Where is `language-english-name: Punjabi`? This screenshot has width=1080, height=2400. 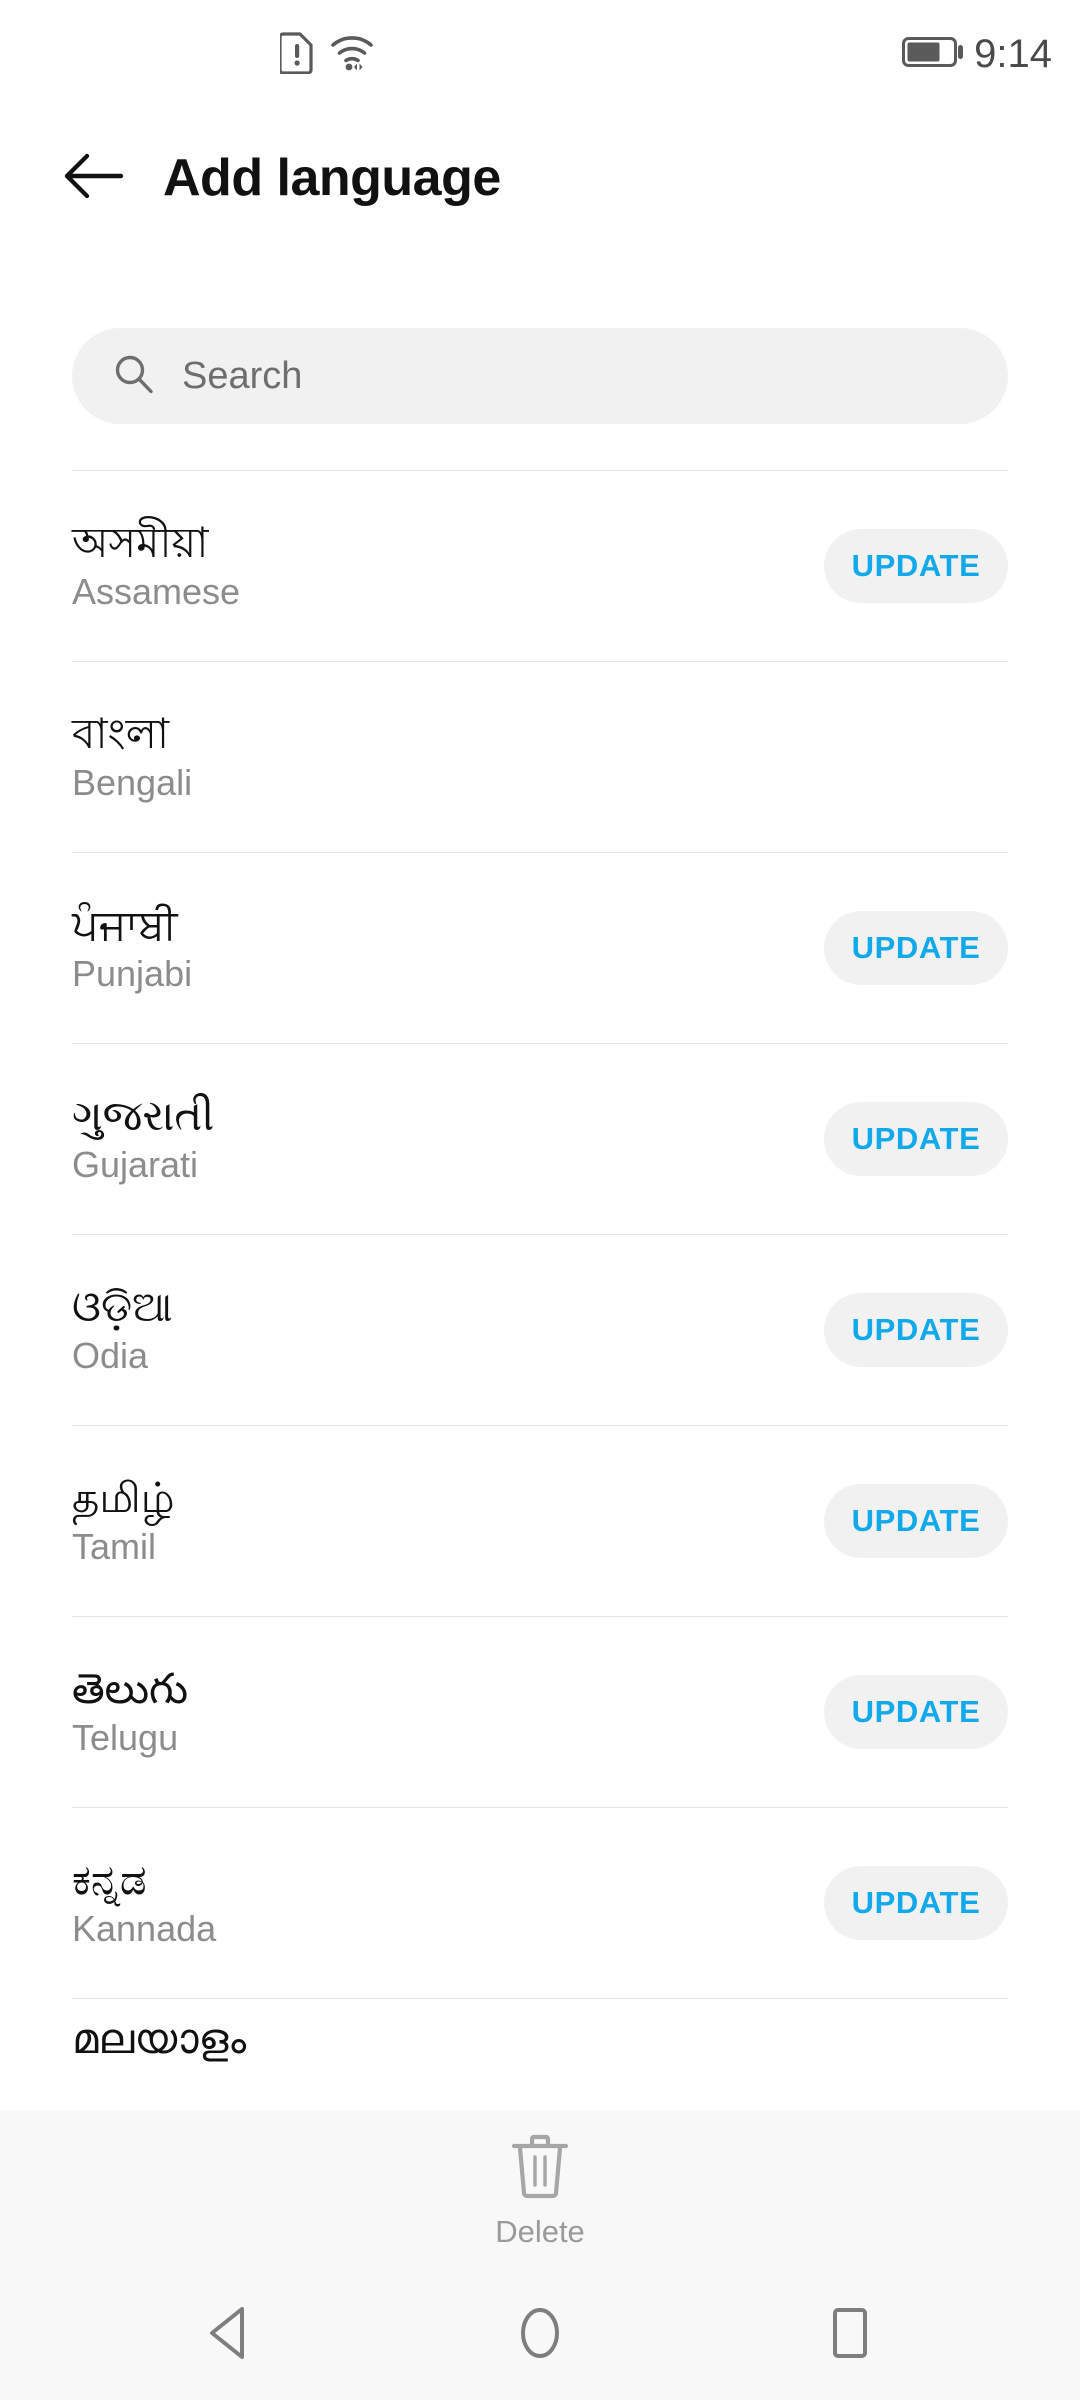
language-english-name: Punjabi is located at coordinates (132, 974).